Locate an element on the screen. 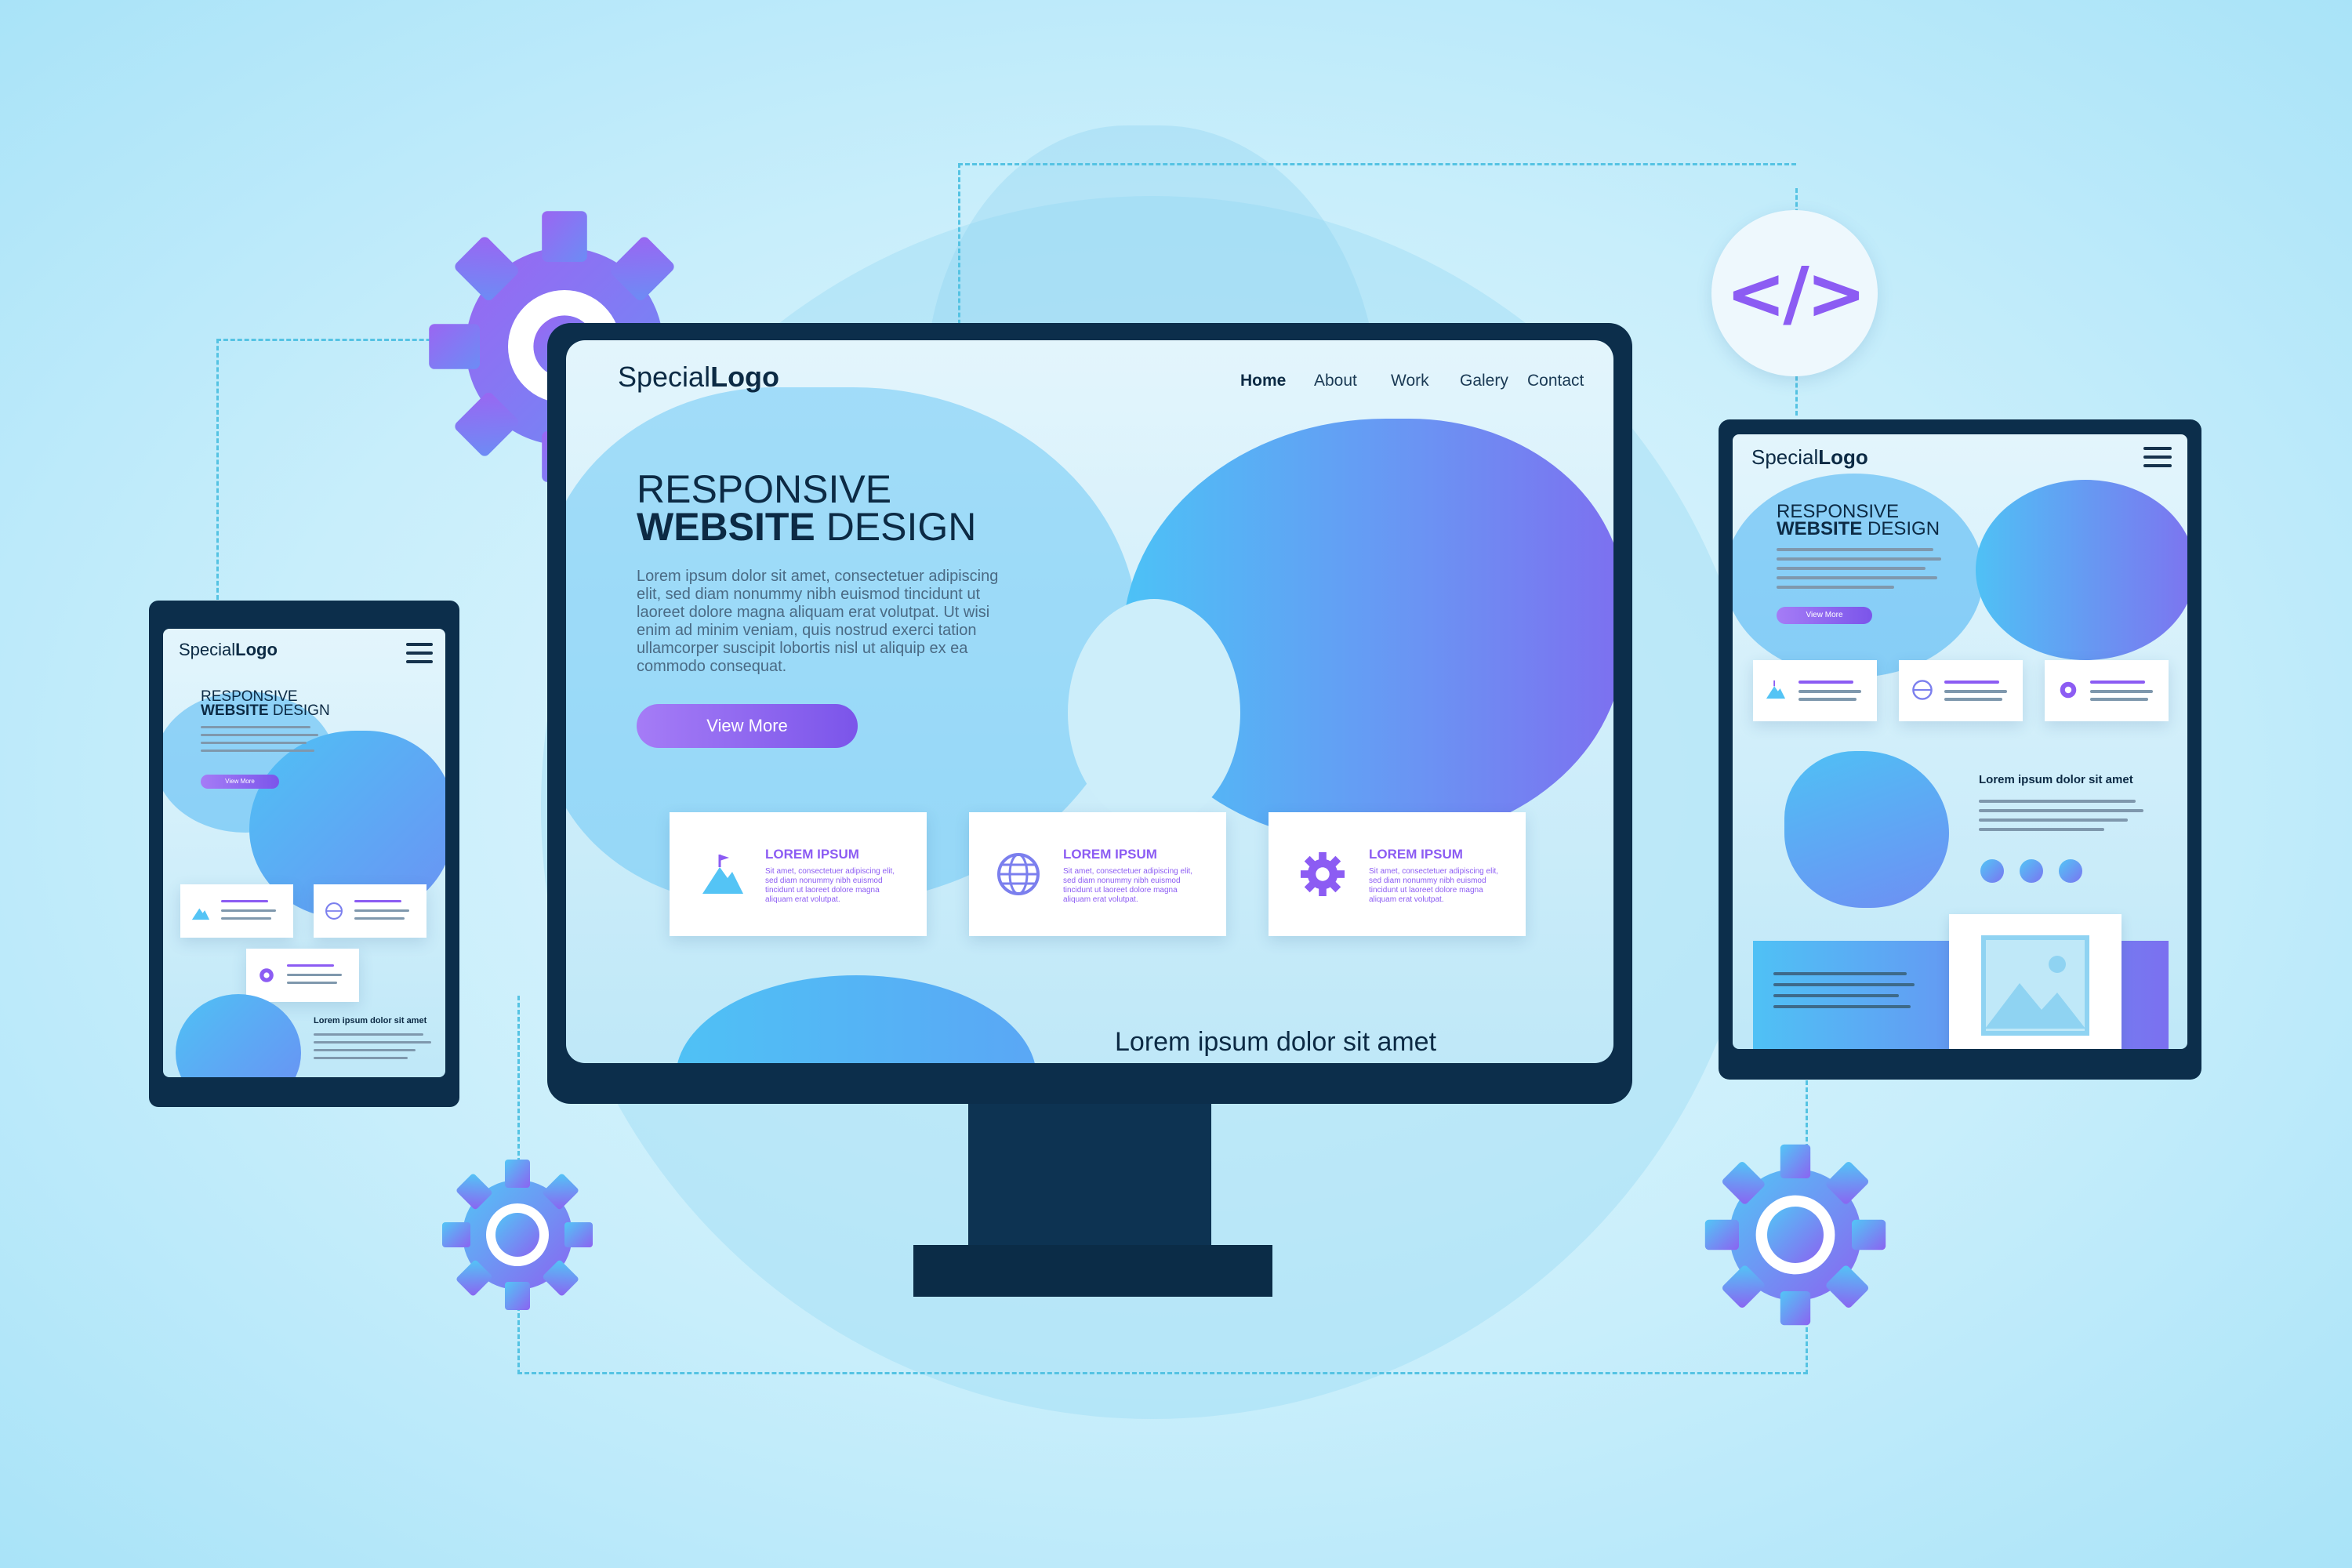 Image resolution: width=2352 pixels, height=1568 pixels. hero-title-line1: RESPONSIVE is located at coordinates (764, 489).